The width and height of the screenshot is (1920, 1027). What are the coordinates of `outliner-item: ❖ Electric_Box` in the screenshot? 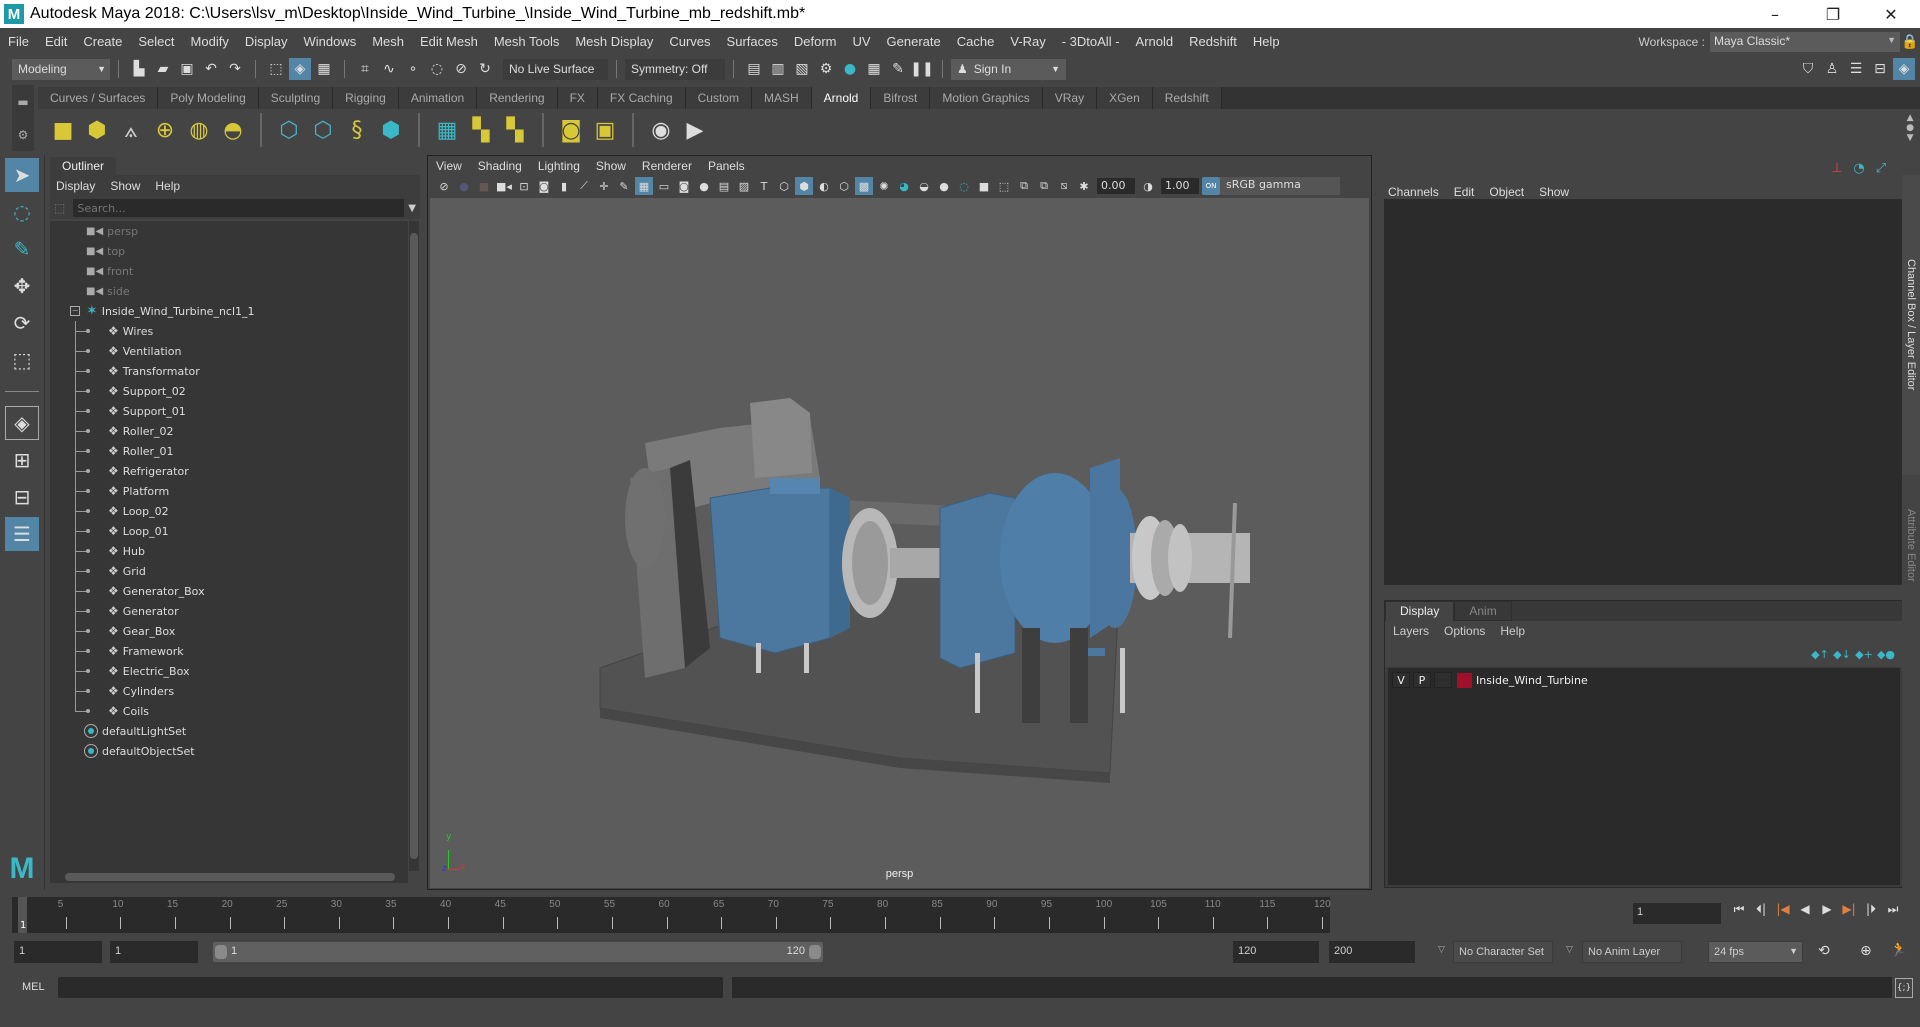 It's located at (229, 671).